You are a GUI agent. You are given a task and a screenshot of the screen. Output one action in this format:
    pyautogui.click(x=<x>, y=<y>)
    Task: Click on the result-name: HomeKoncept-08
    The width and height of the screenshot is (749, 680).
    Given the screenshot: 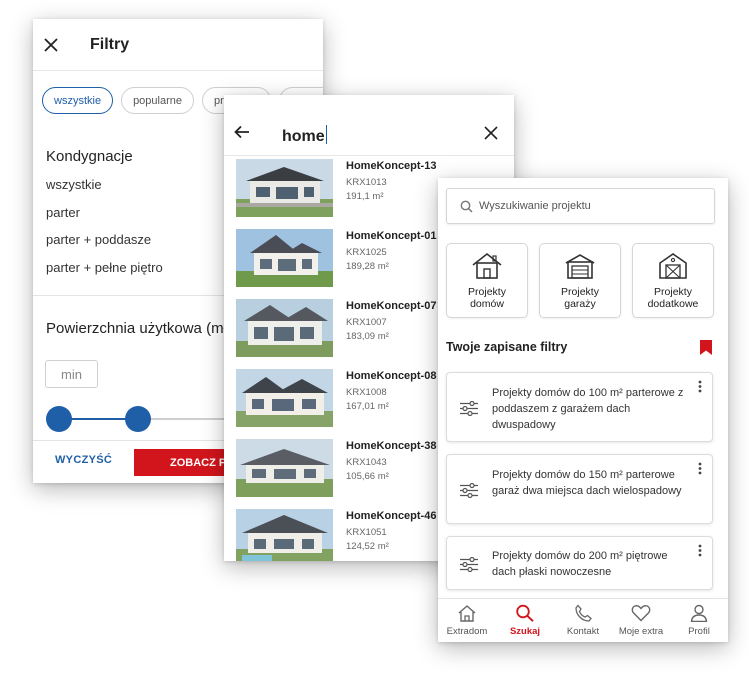 What is the action you would take?
    pyautogui.click(x=391, y=376)
    